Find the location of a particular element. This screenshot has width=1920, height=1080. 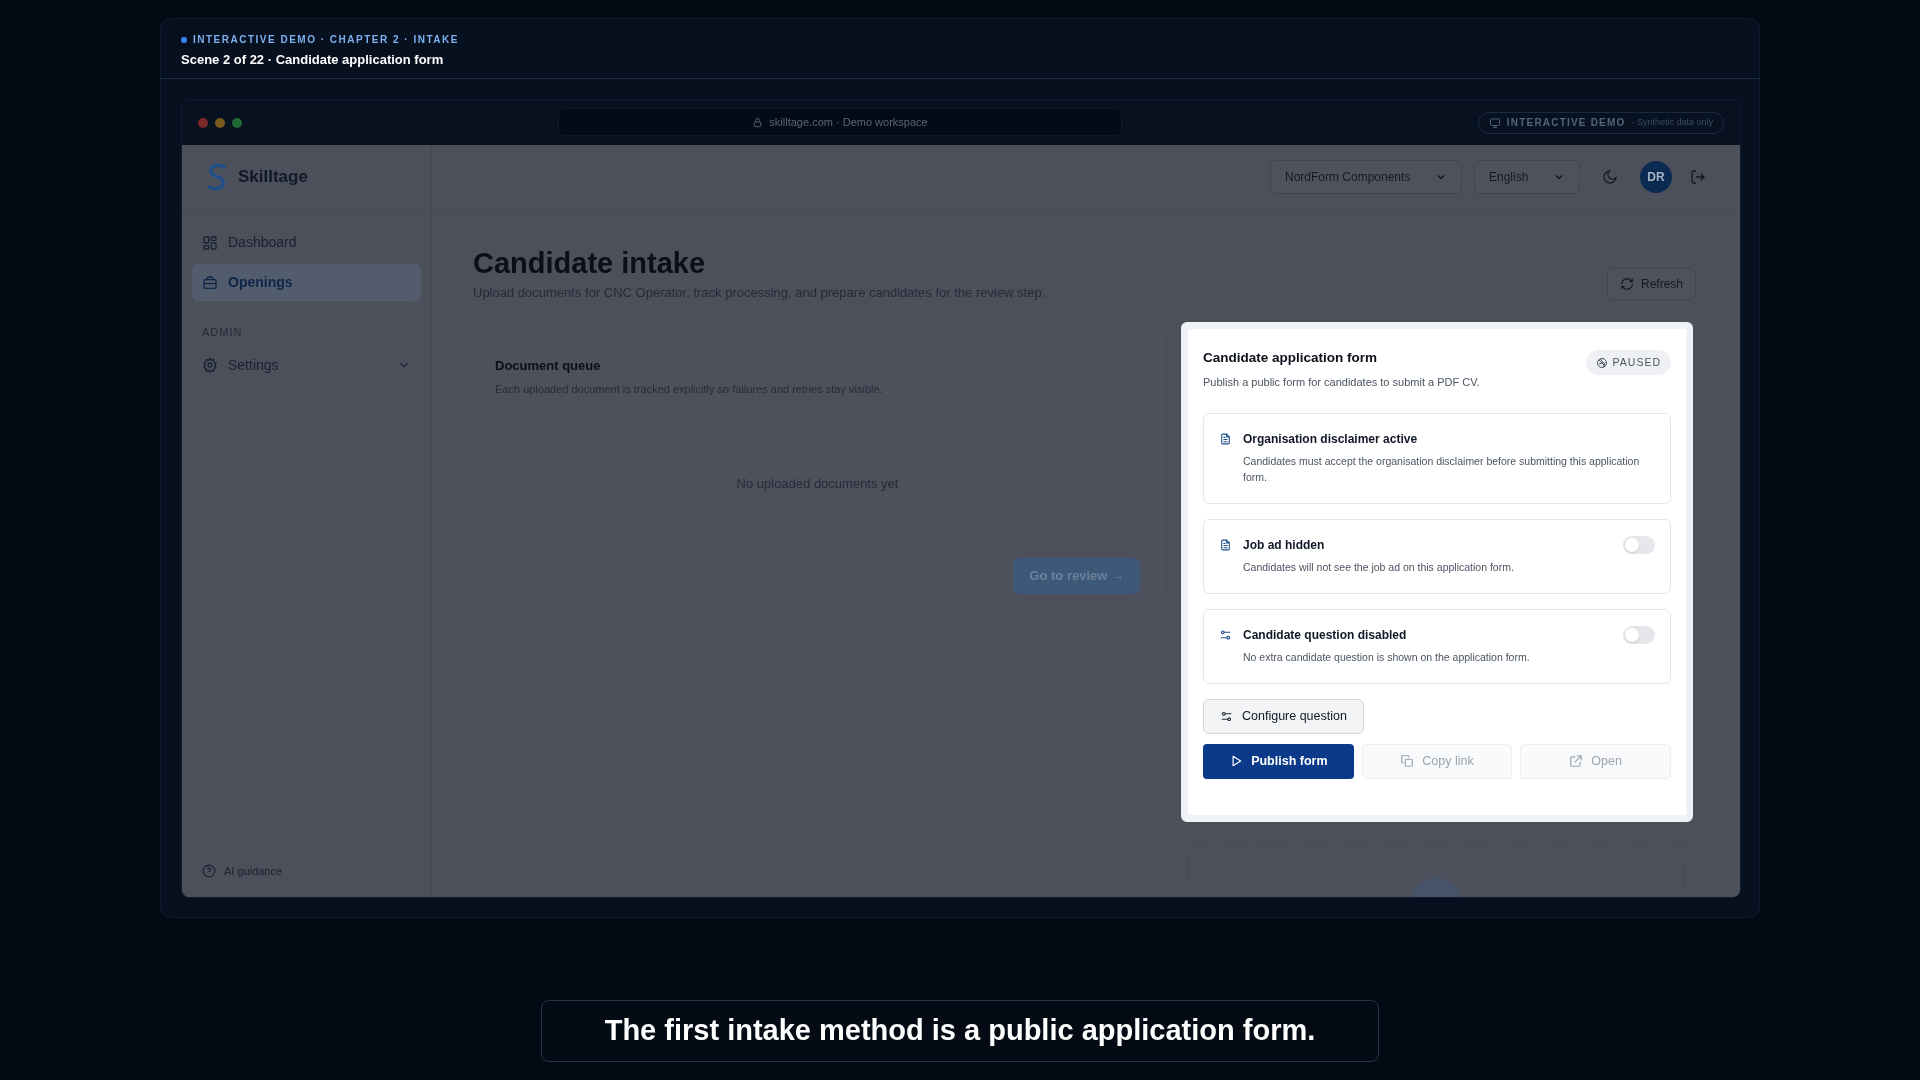

panel-title: Candidate application form is located at coordinates (1291, 358).